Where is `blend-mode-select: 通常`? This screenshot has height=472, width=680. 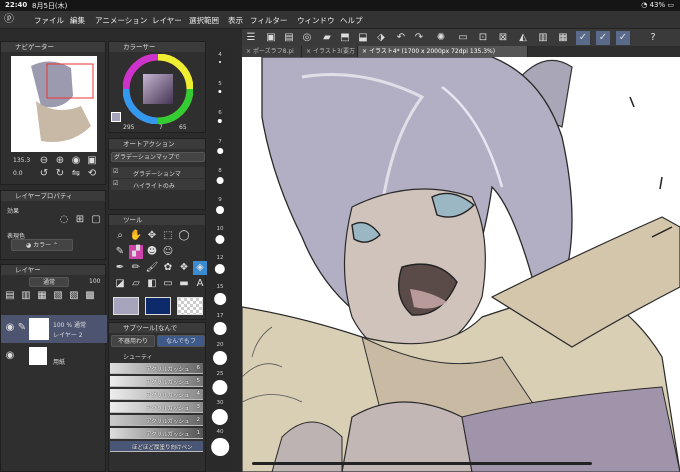
blend-mode-select: 通常 is located at coordinates (49, 282).